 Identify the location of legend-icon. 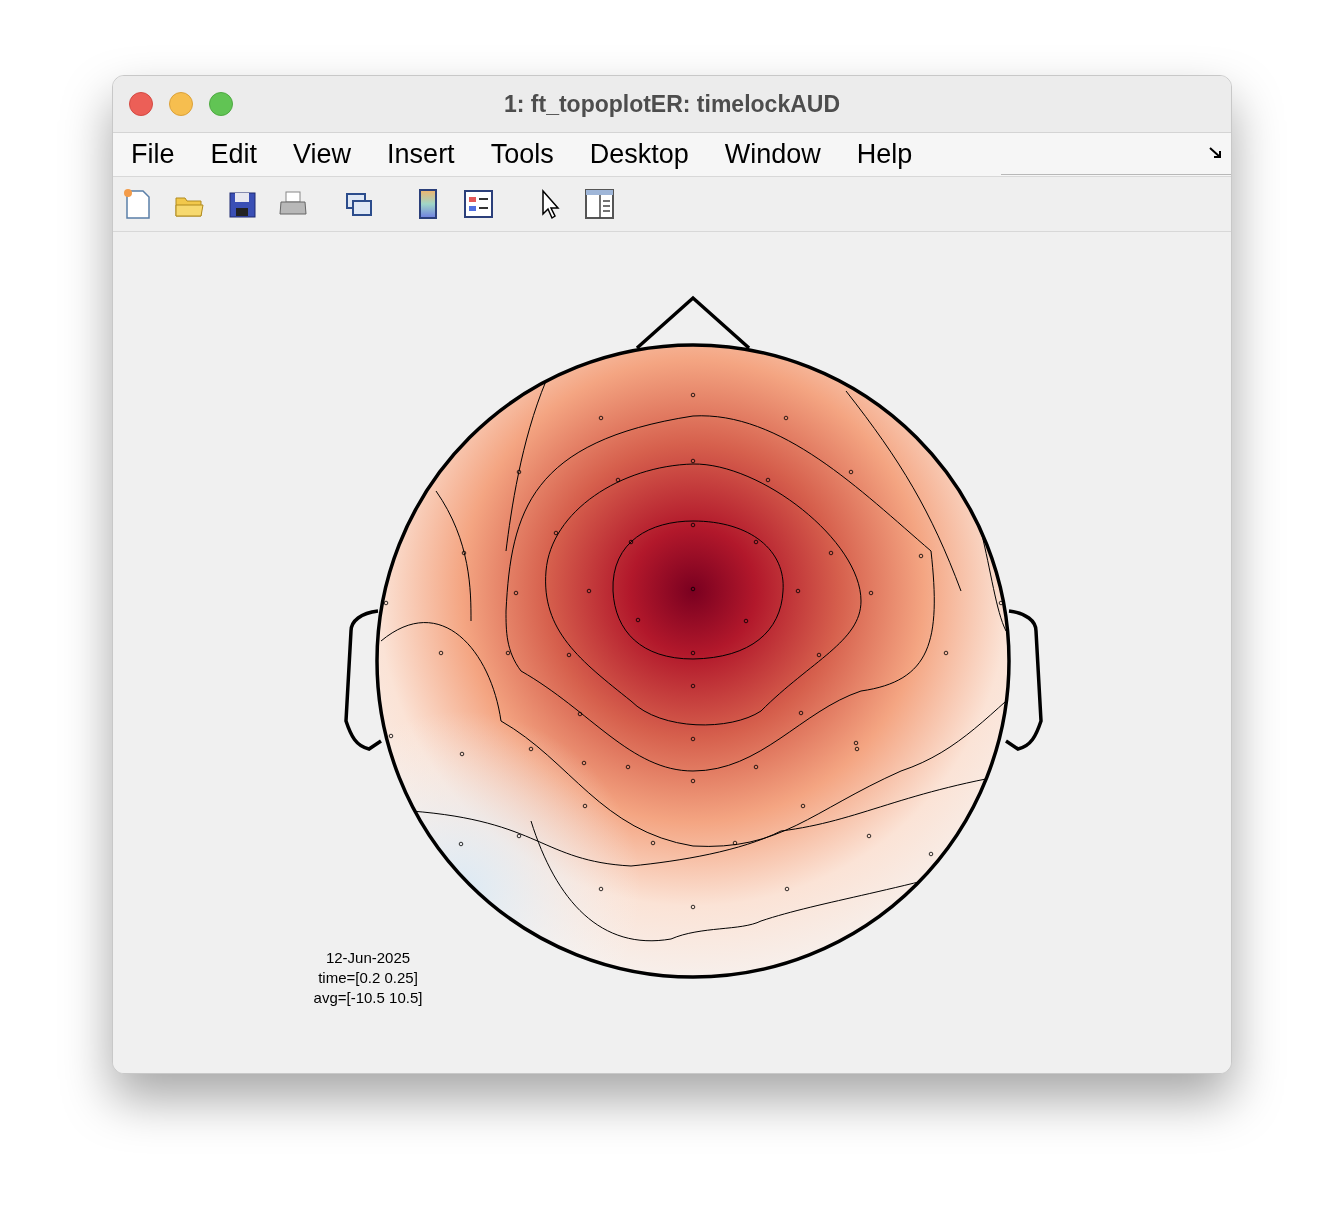
(478, 204).